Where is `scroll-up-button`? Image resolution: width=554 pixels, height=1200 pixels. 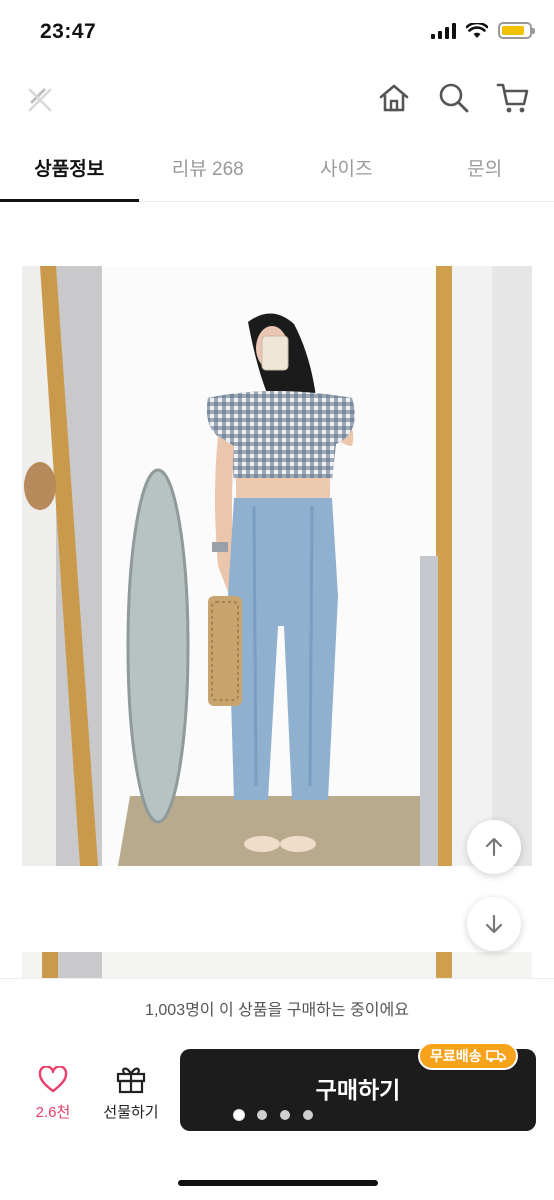
scroll-up-button is located at coordinates (494, 847).